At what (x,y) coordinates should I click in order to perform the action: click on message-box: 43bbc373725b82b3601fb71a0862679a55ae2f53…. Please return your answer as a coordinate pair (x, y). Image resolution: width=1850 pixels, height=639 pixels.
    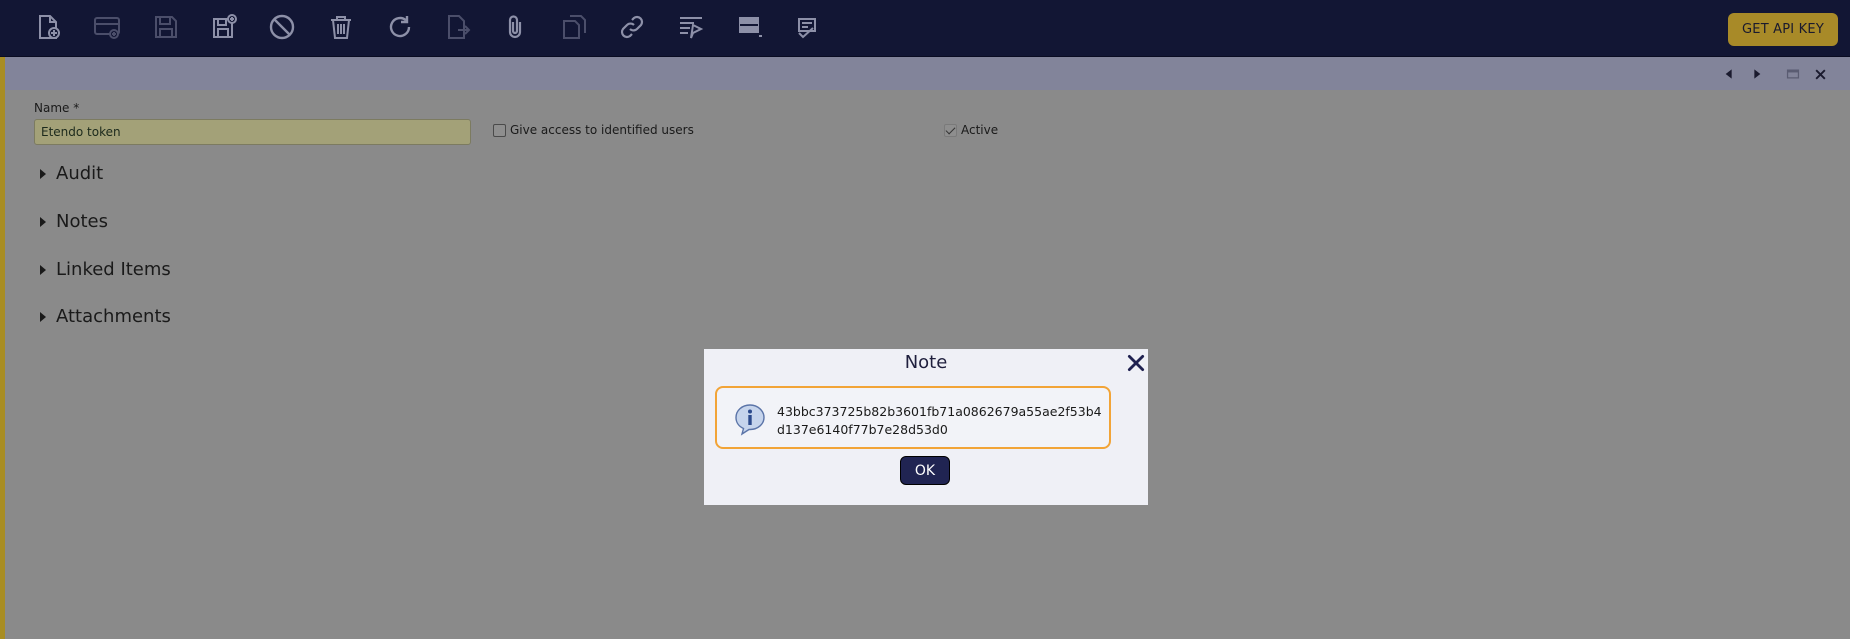
    Looking at the image, I should click on (913, 417).